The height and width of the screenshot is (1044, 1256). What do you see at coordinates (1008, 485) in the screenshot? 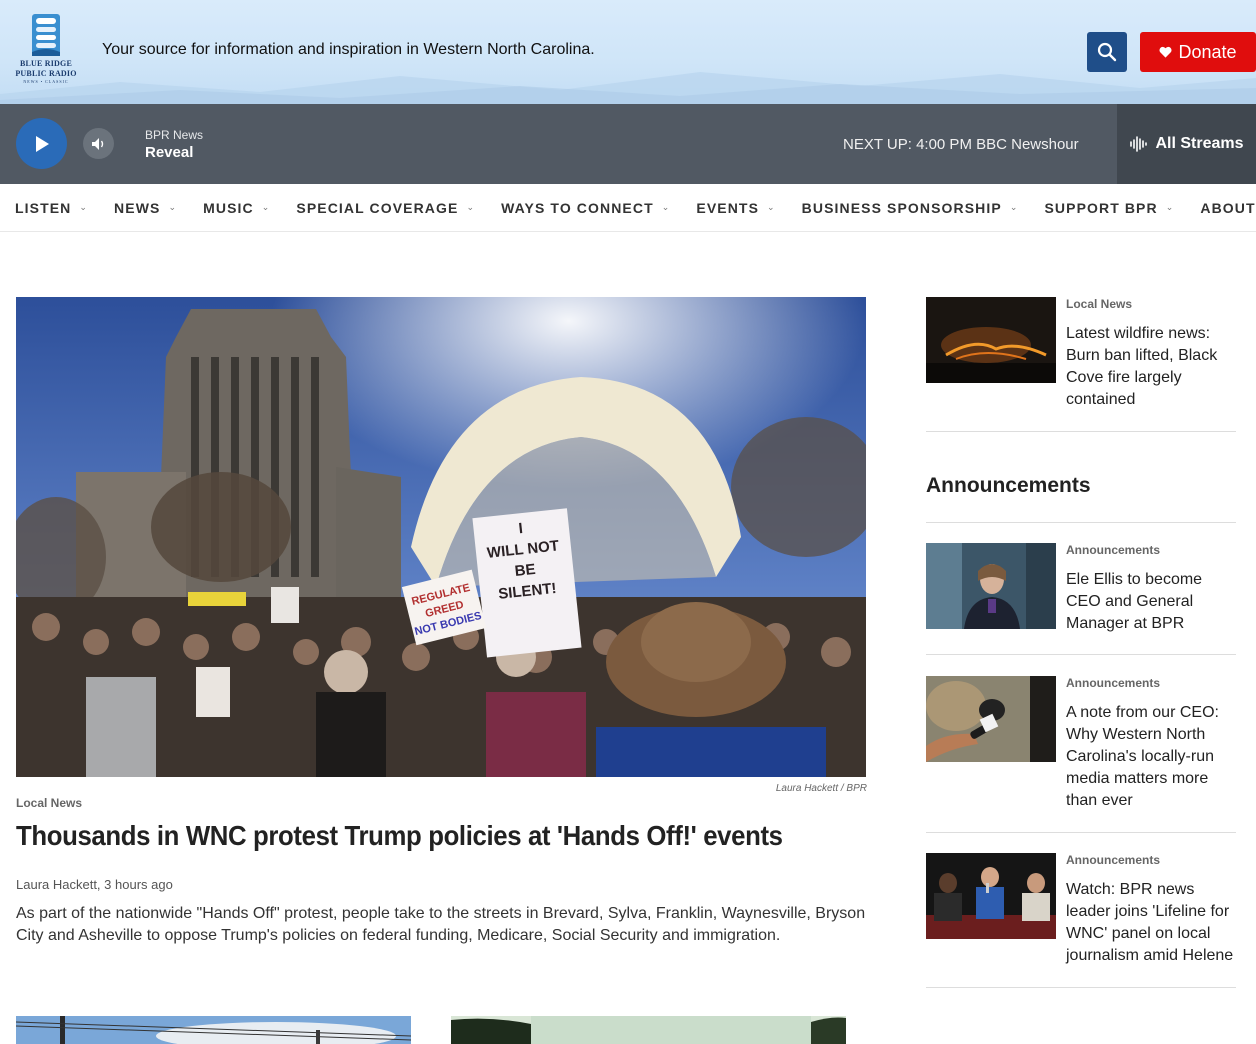
I see `announcements-heading: Announcements` at bounding box center [1008, 485].